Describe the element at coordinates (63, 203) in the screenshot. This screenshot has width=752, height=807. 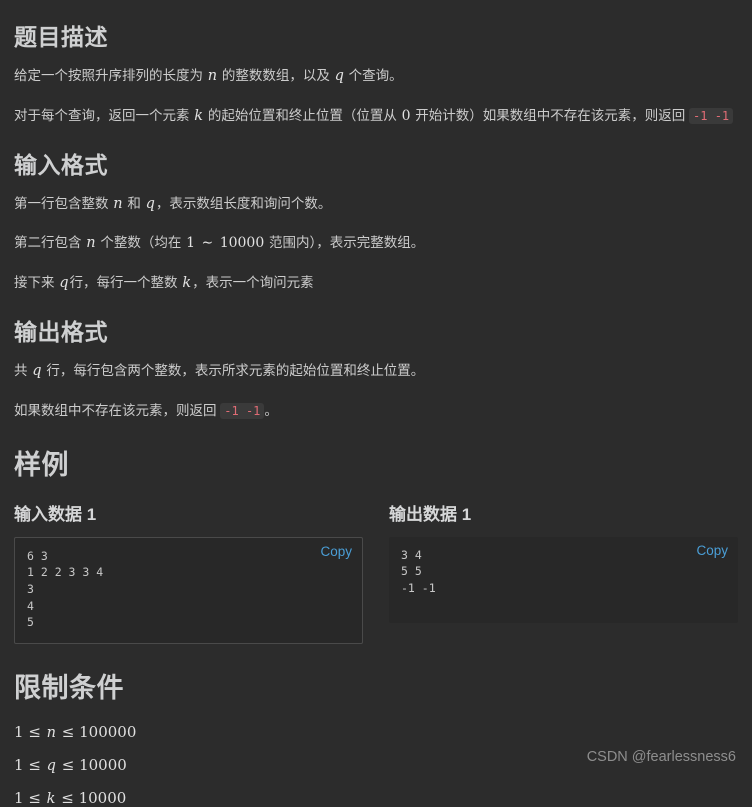
I see `inp-l1-a: 第一行包含整数` at that location.